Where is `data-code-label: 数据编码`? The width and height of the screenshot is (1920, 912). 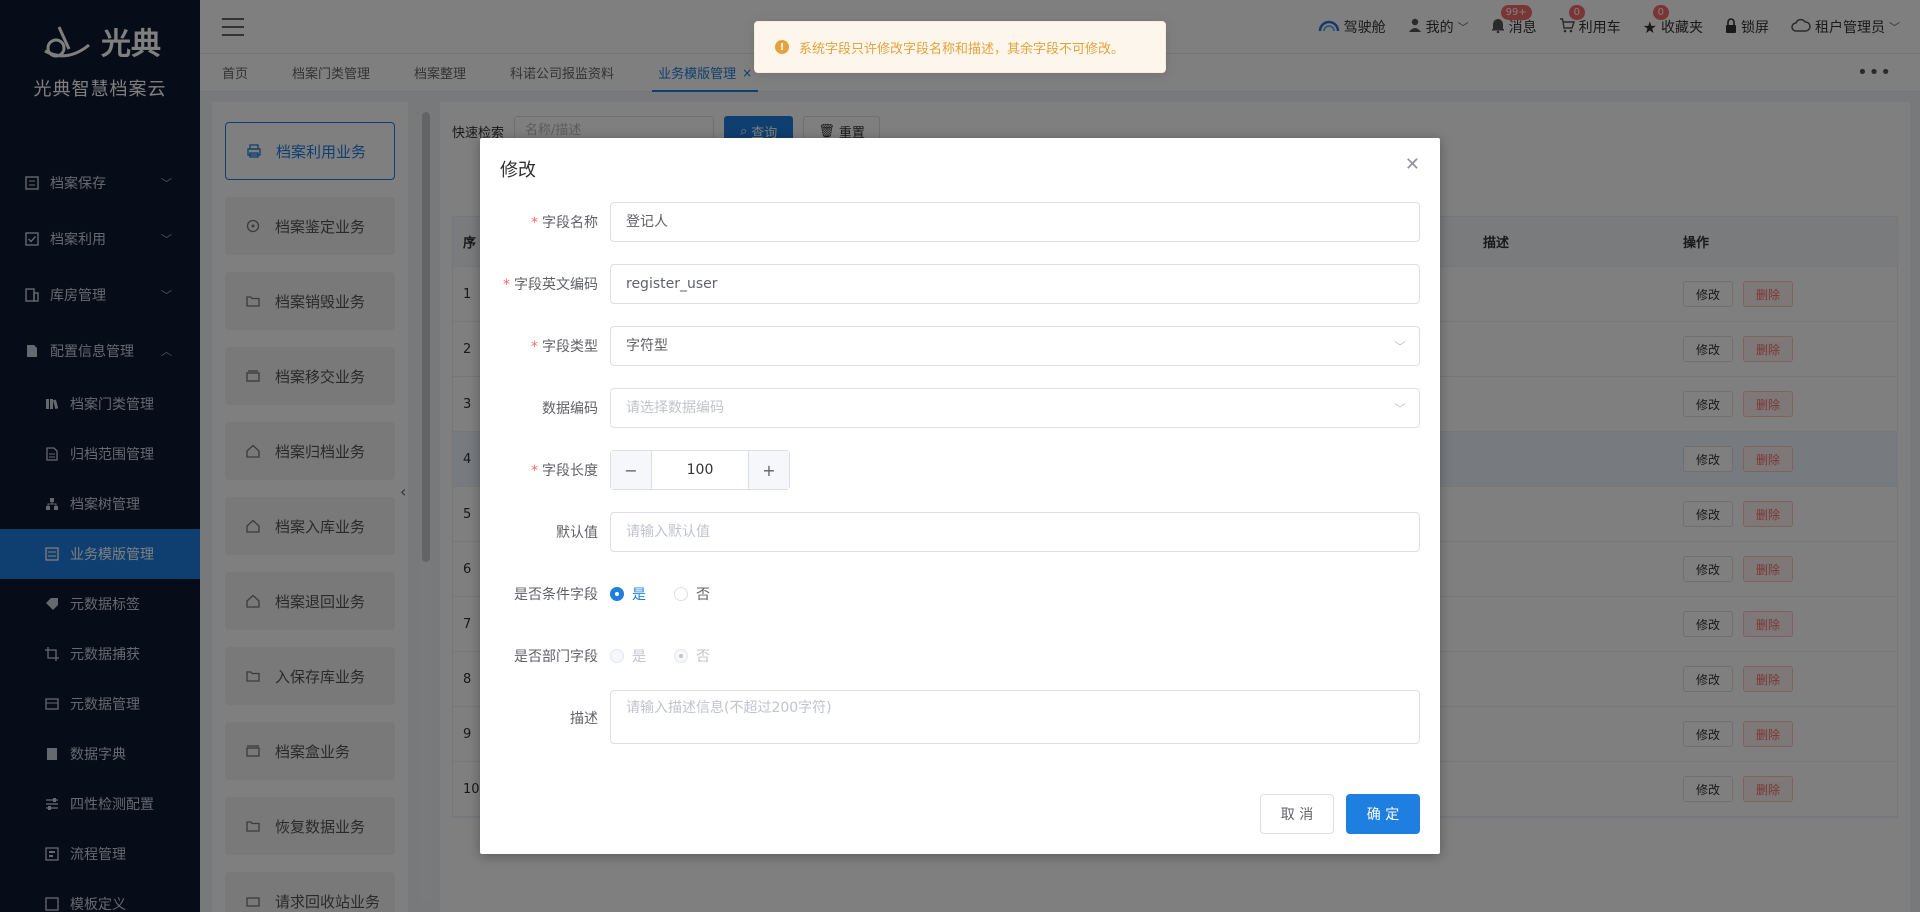
data-code-label: 数据编码 is located at coordinates (570, 409).